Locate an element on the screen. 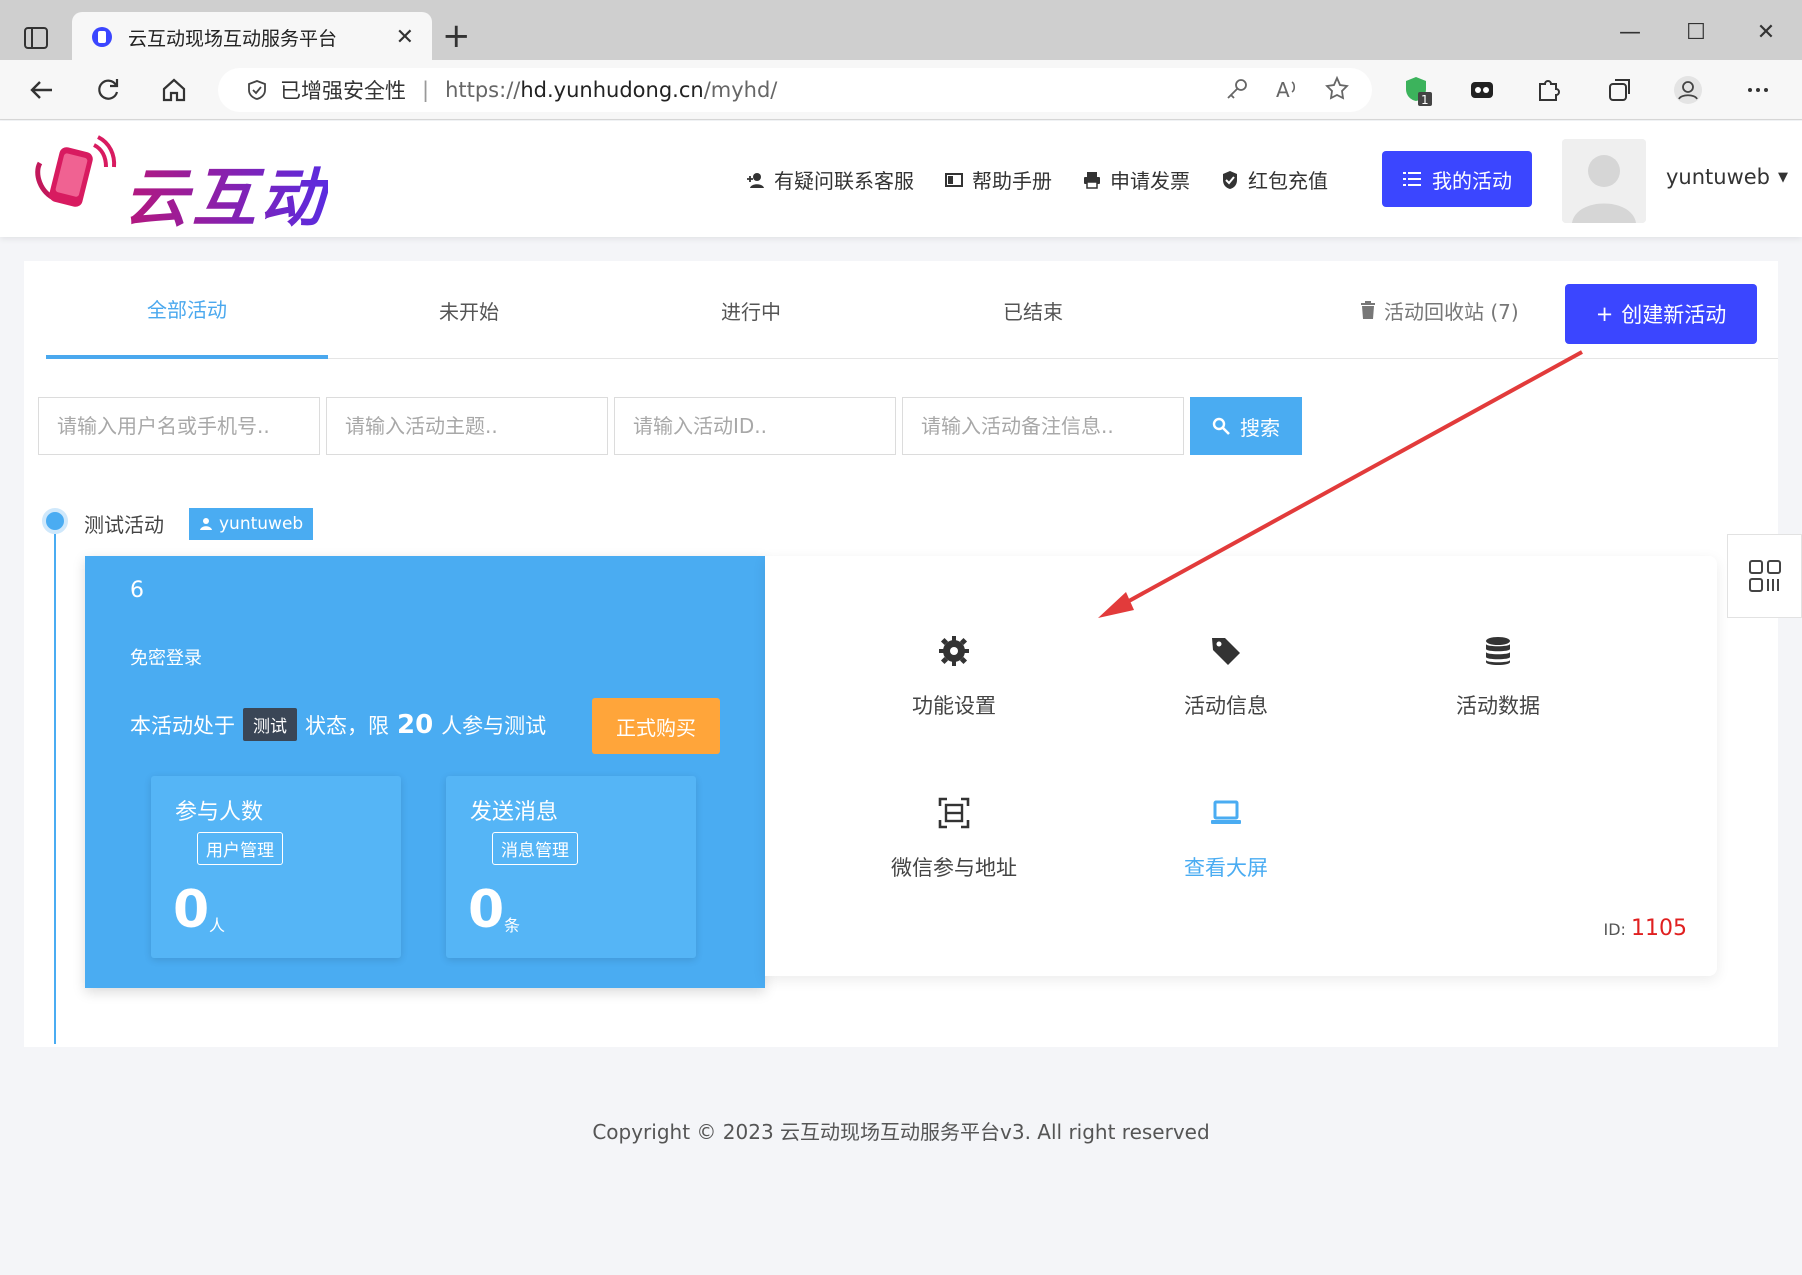 The image size is (1802, 1275). messages-title: 发送消息 is located at coordinates (514, 812).